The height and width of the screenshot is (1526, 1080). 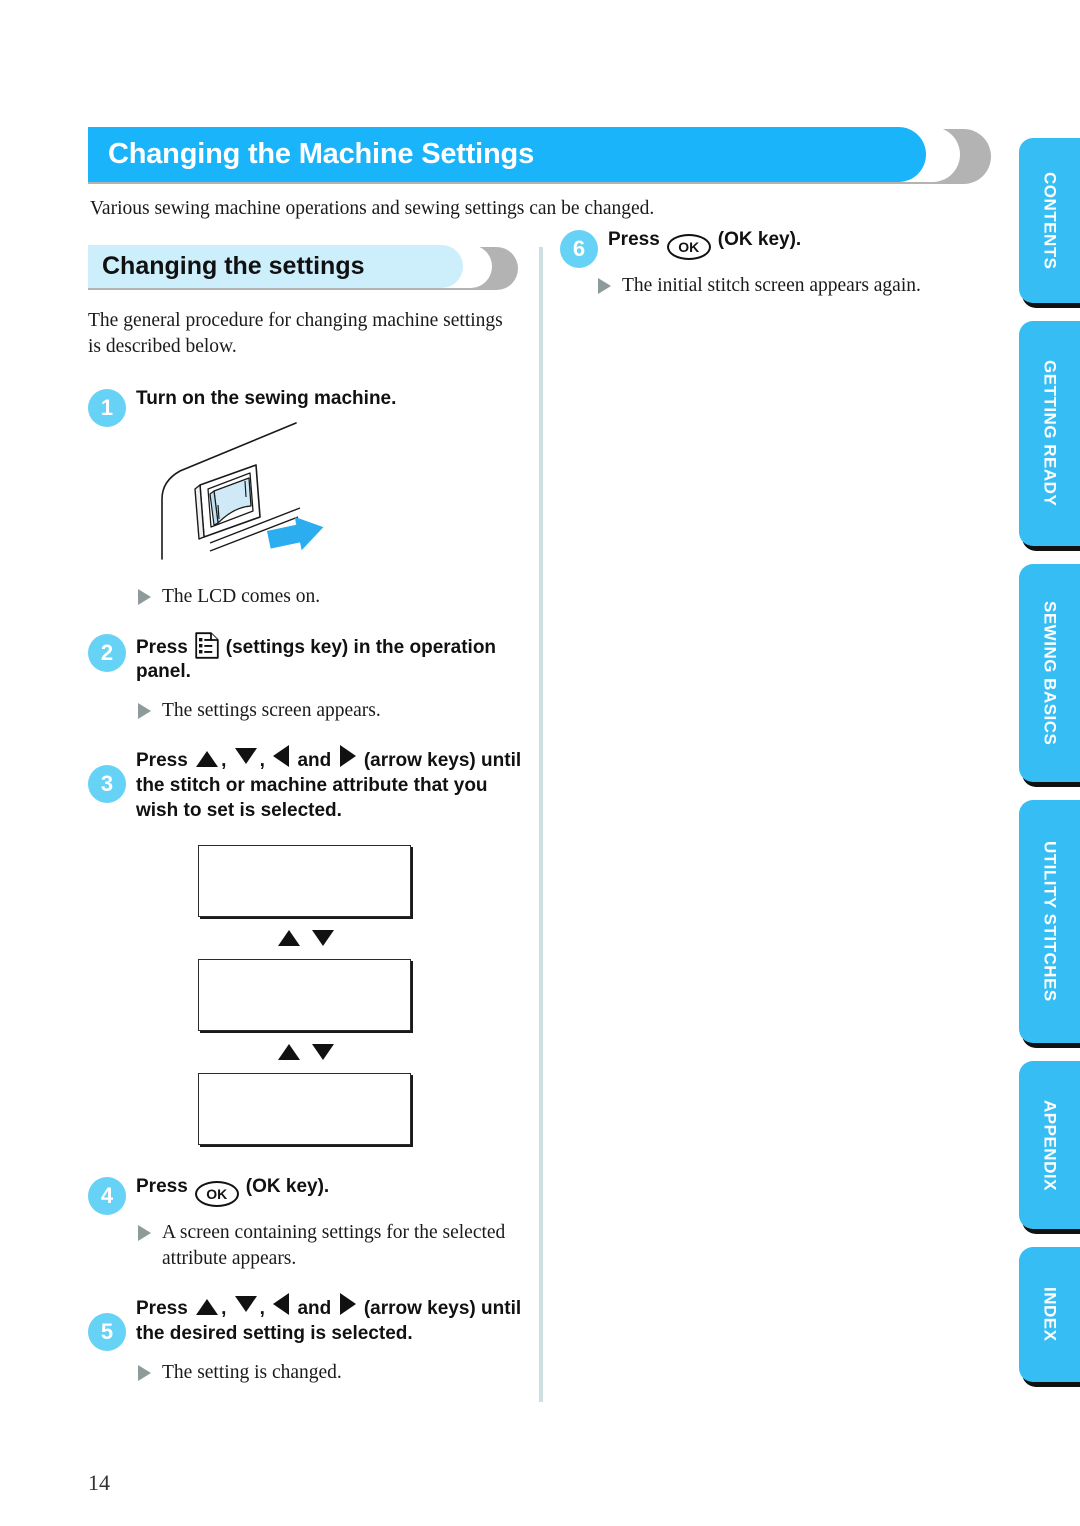 What do you see at coordinates (162, 1309) in the screenshot?
I see `step-5-text-before: Press` at bounding box center [162, 1309].